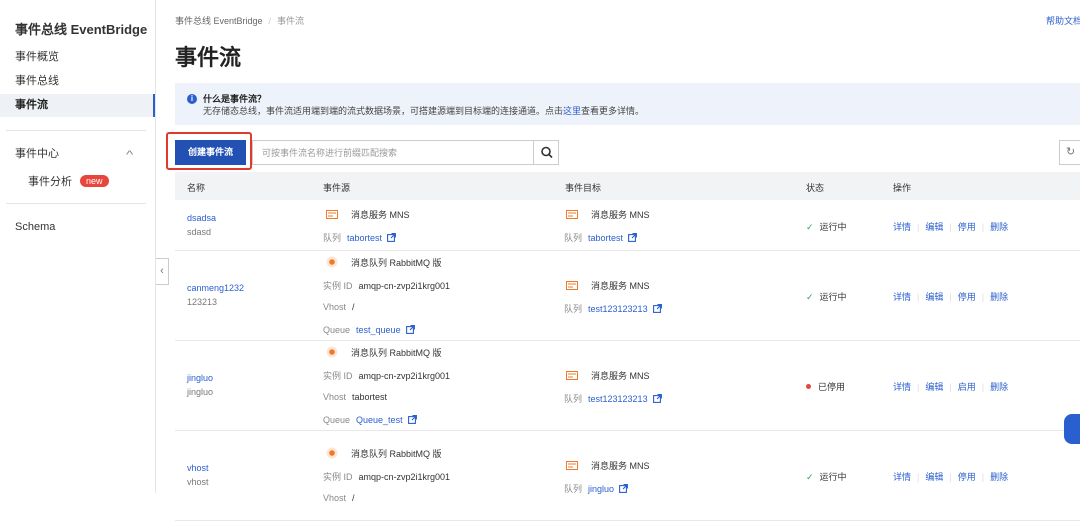 This screenshot has width=1080, height=521. What do you see at coordinates (335, 396) in the screenshot?
I see `field-label: Vhost` at bounding box center [335, 396].